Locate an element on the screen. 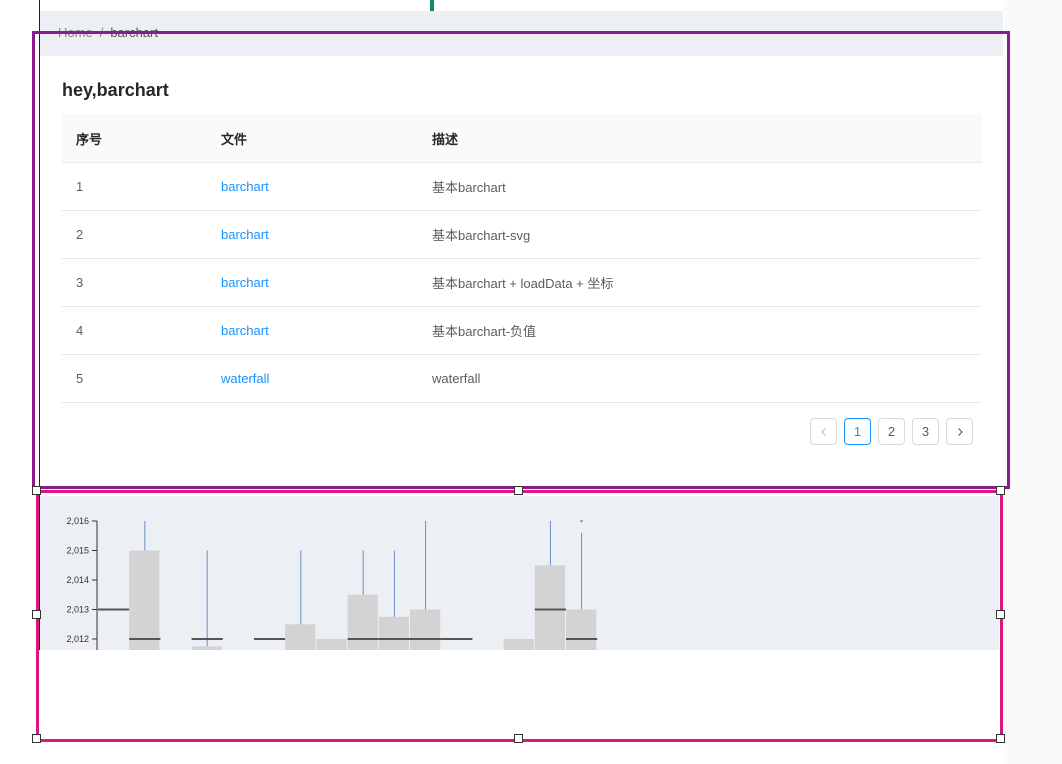  chevron-right-icon is located at coordinates (960, 431).